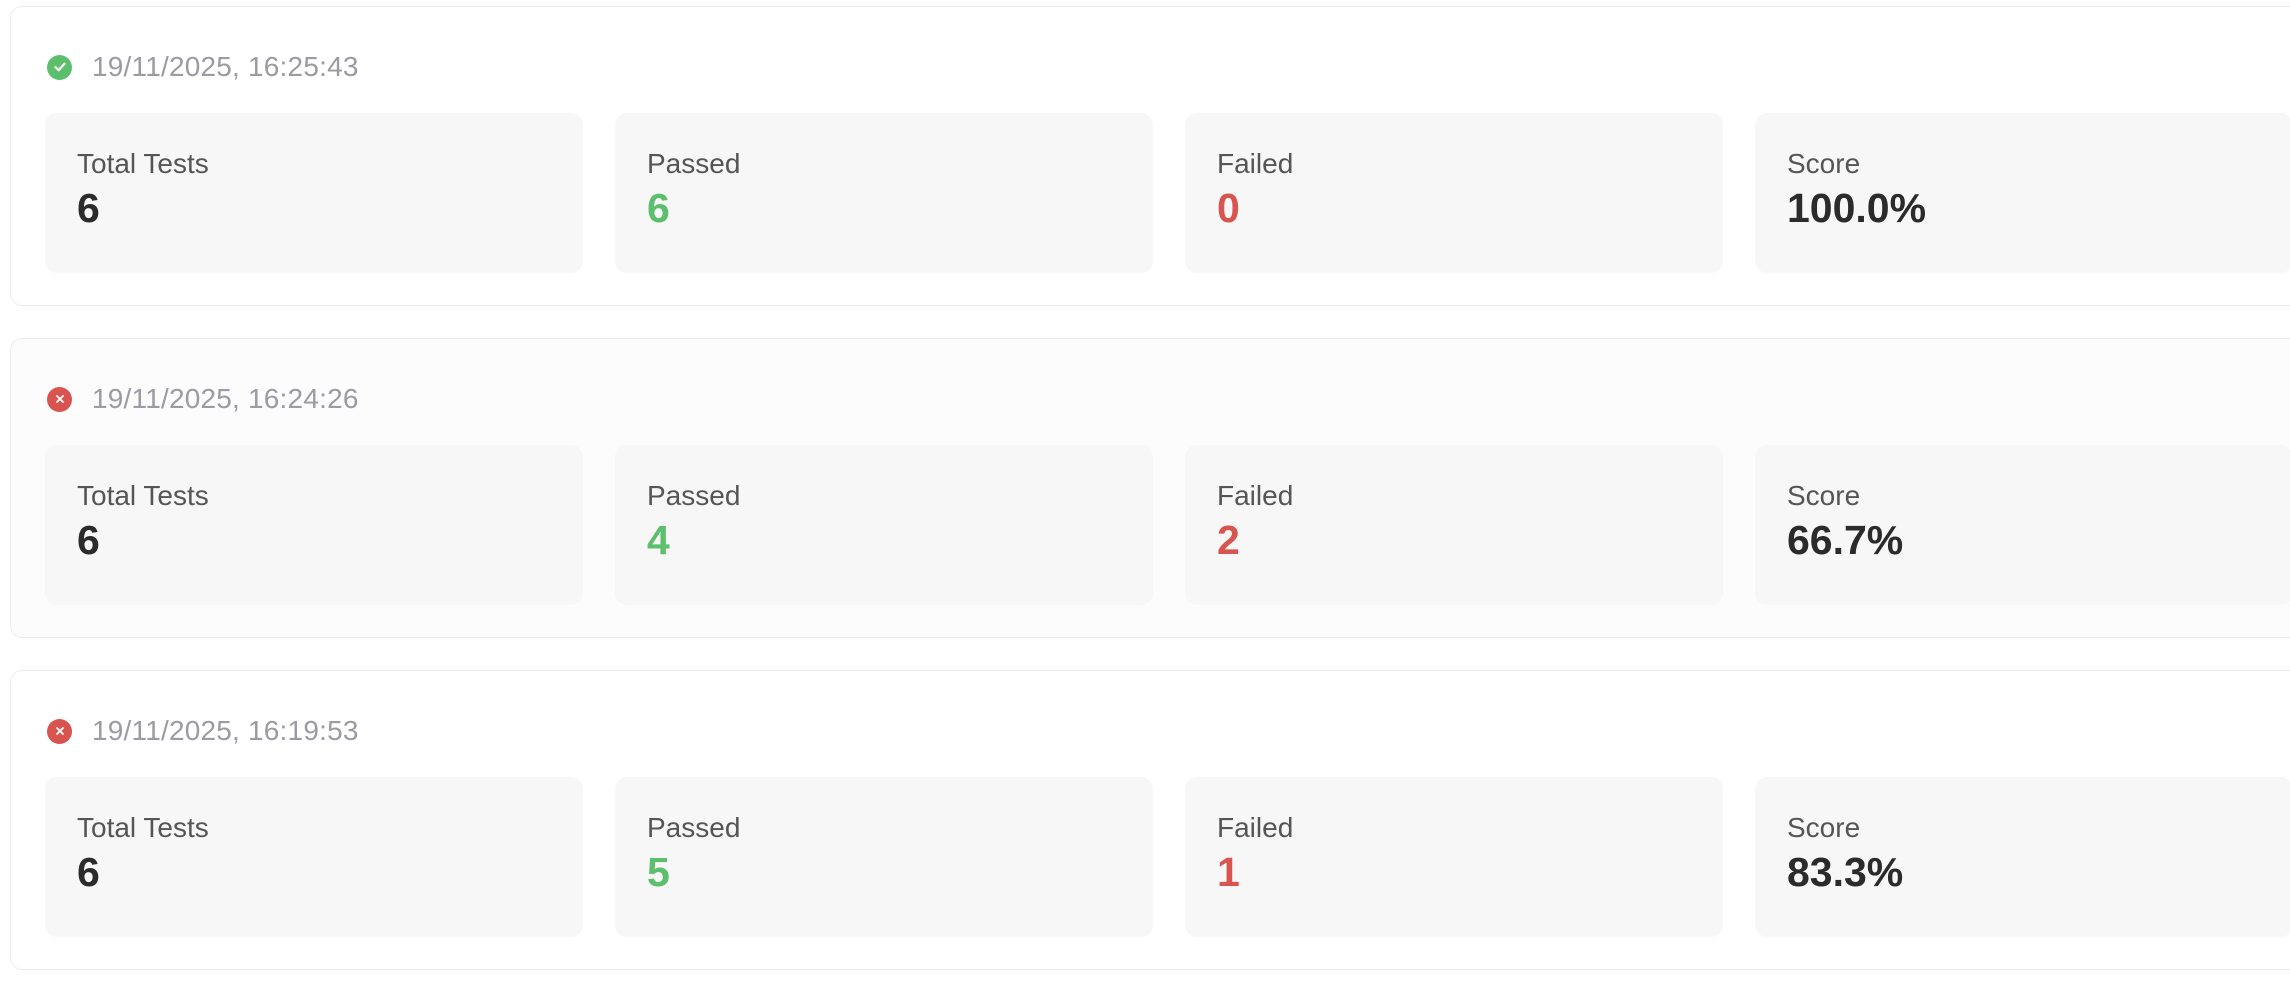 Image resolution: width=2290 pixels, height=992 pixels. I want to click on stat-value: 2, so click(1228, 540).